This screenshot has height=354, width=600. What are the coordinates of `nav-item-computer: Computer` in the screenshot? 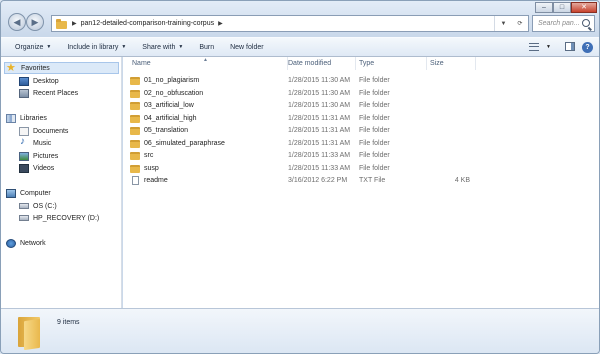 It's located at (28, 193).